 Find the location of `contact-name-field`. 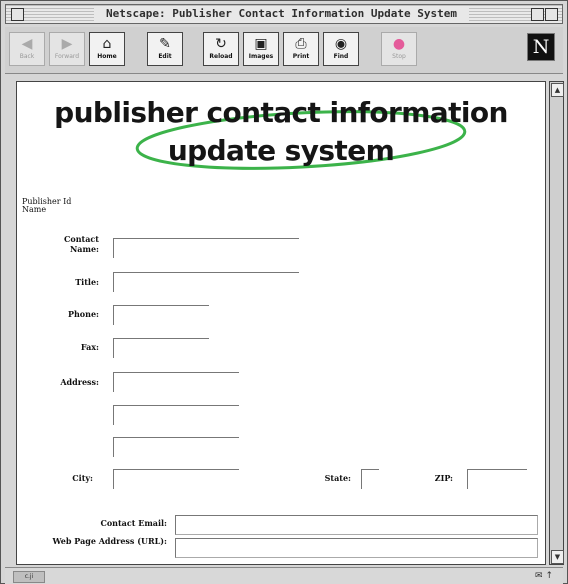

contact-name-field is located at coordinates (206, 248).